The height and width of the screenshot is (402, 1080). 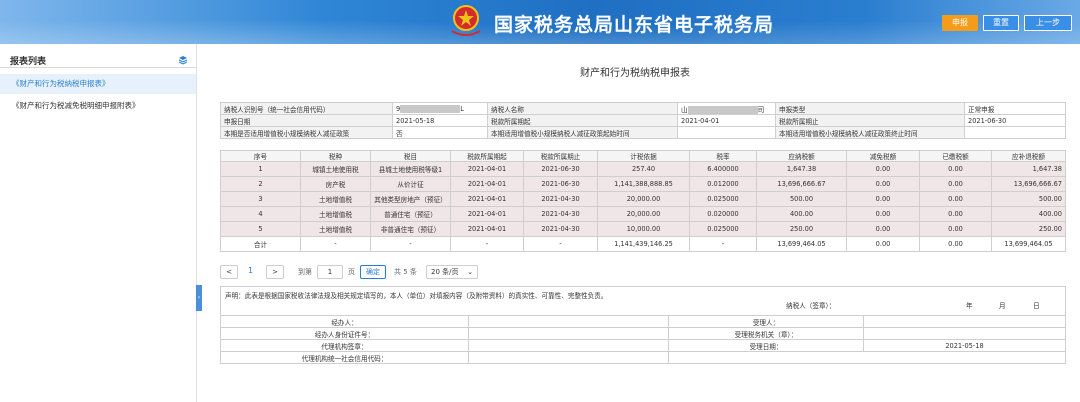 I want to click on agency-code-spacer, so click(x=867, y=357).